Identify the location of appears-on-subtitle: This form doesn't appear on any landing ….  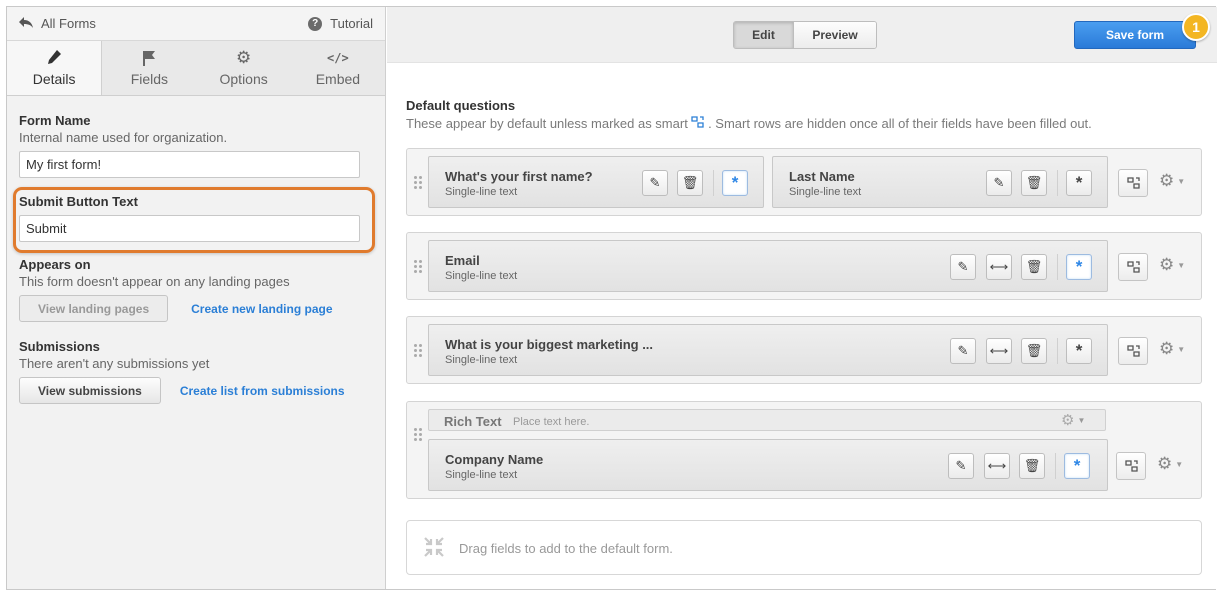
(154, 281).